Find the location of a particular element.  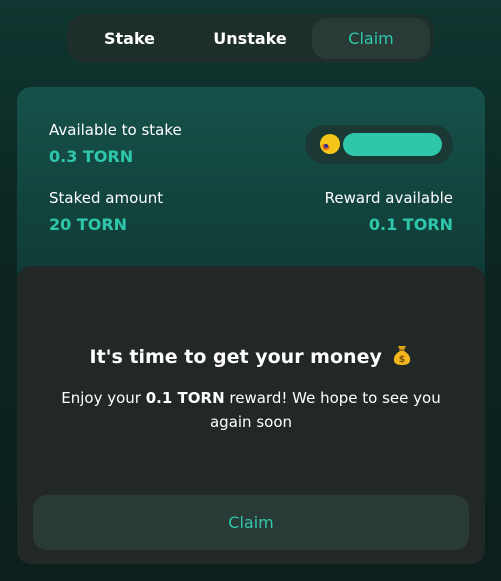

reward-available-value: 0.1 TORN is located at coordinates (410, 224).